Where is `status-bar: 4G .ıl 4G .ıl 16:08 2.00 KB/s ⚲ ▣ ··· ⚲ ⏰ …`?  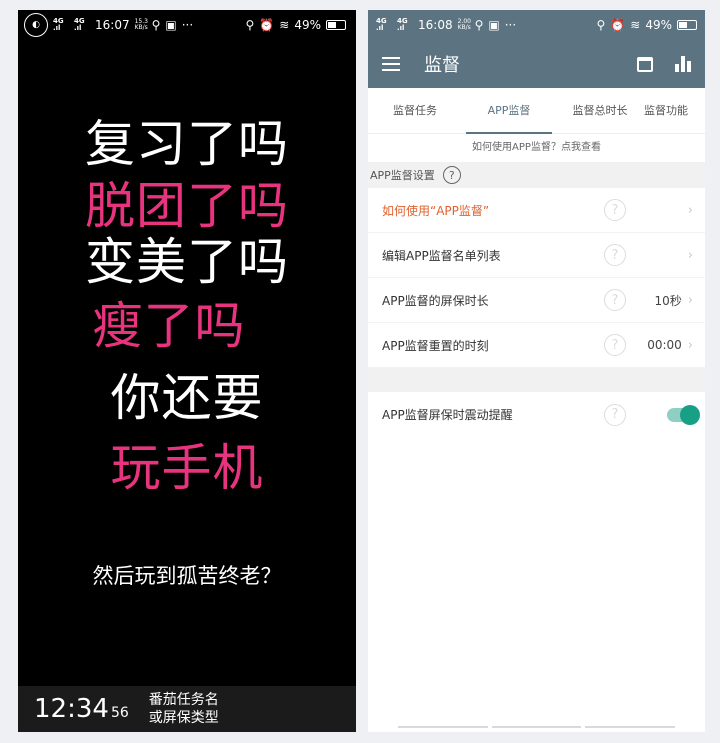
status-bar: 4G .ıl 4G .ıl 16:08 2.00 KB/s ⚲ ▣ ··· ⚲ ⏰ … is located at coordinates (536, 25).